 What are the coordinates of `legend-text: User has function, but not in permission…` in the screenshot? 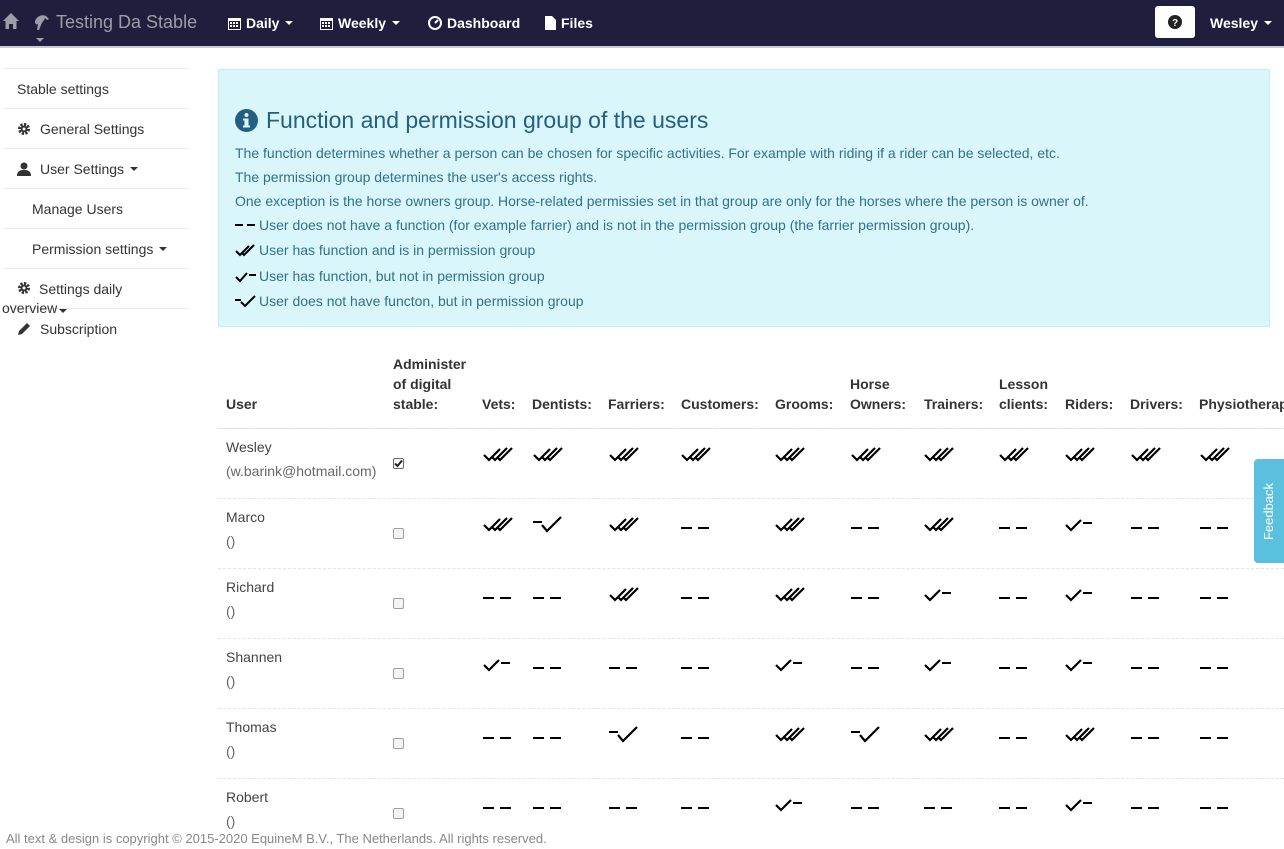 It's located at (402, 276).